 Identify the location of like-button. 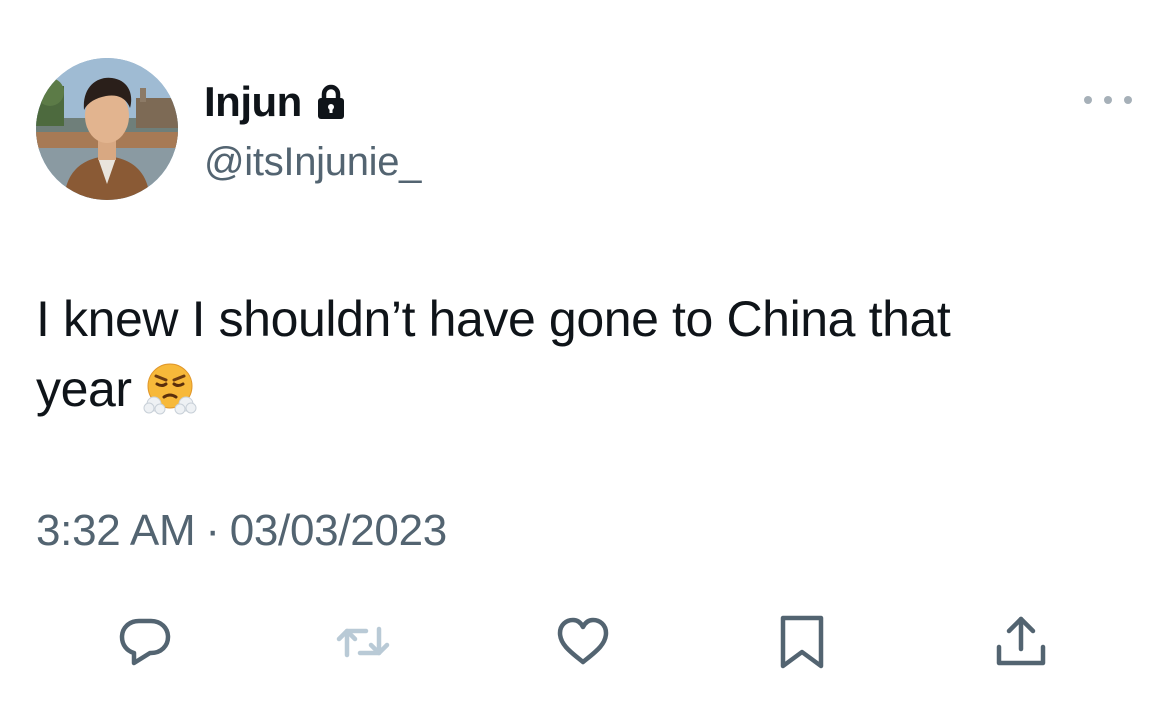
(583, 642).